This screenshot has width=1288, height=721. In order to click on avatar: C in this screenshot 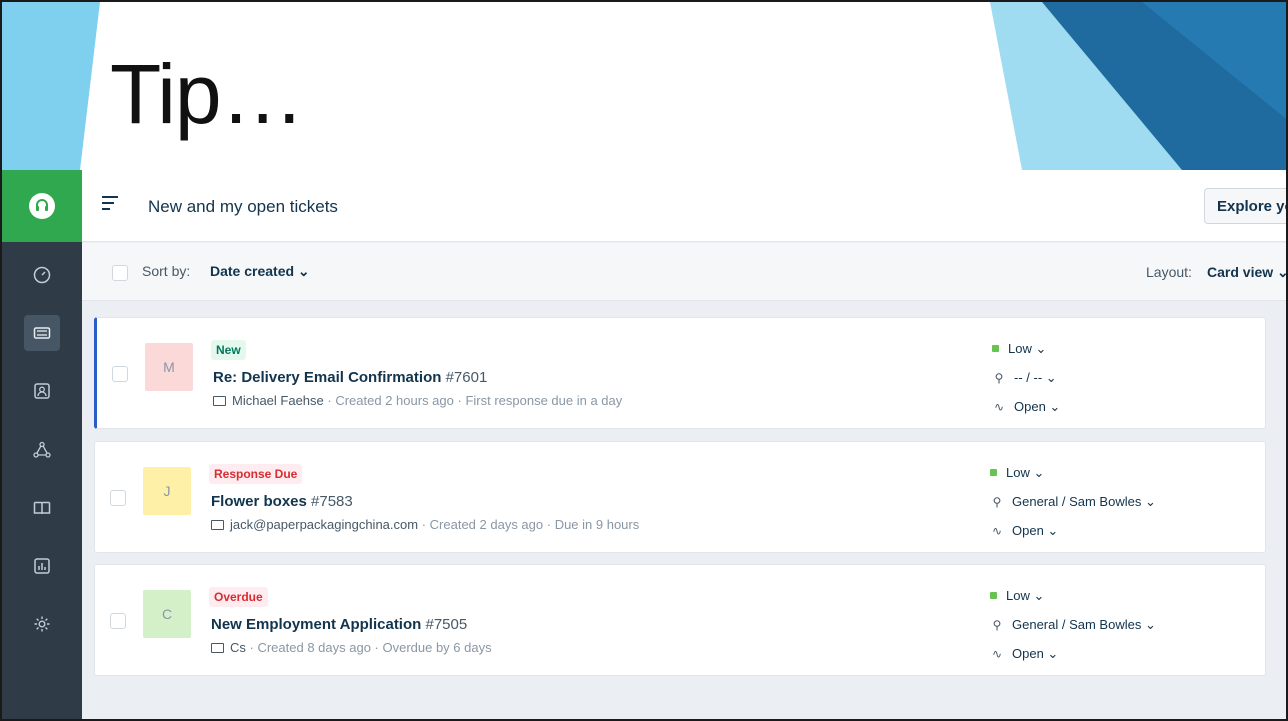, I will do `click(167, 614)`.